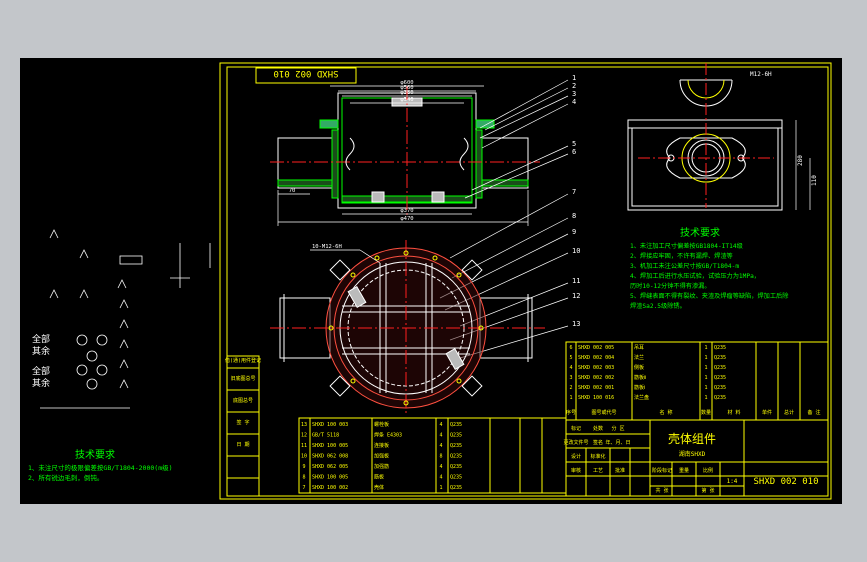  What do you see at coordinates (574, 94) in the screenshot?
I see `balloon-3: 3` at bounding box center [574, 94].